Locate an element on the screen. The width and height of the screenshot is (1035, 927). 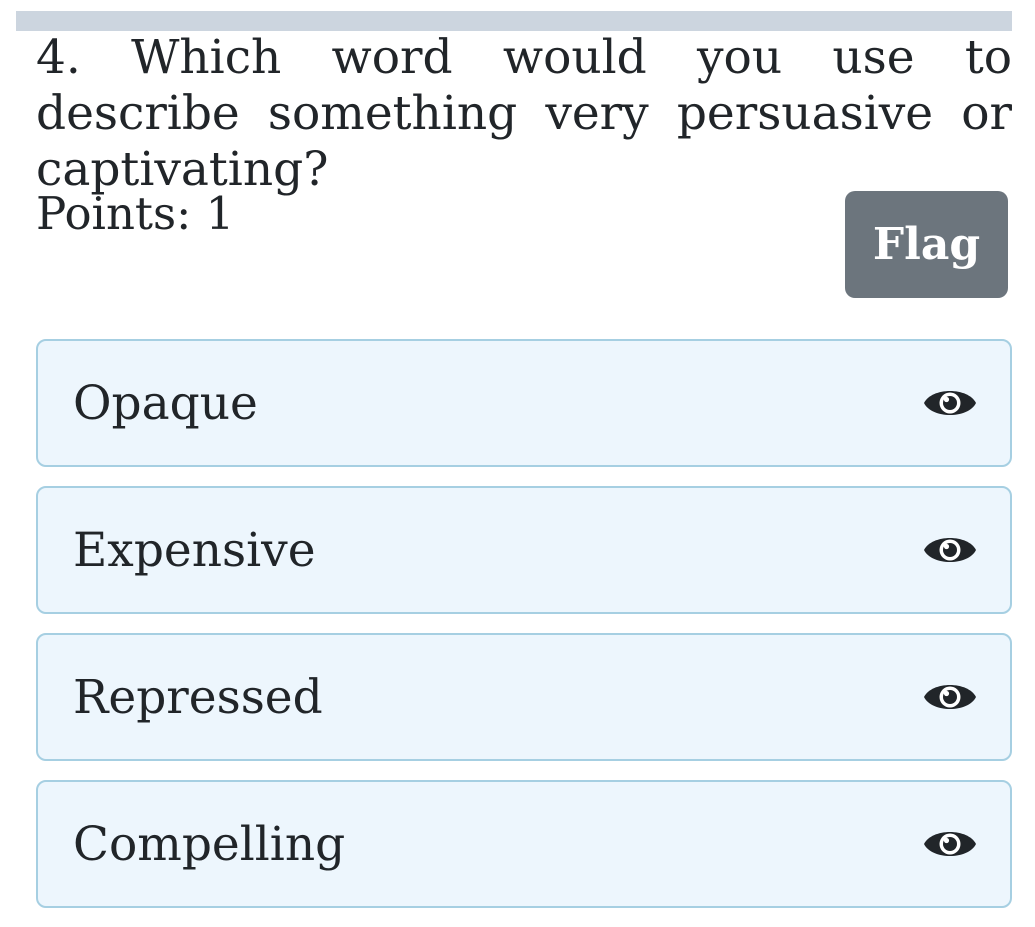
answer-option-expensive: Expensive is located at coordinates (524, 550).